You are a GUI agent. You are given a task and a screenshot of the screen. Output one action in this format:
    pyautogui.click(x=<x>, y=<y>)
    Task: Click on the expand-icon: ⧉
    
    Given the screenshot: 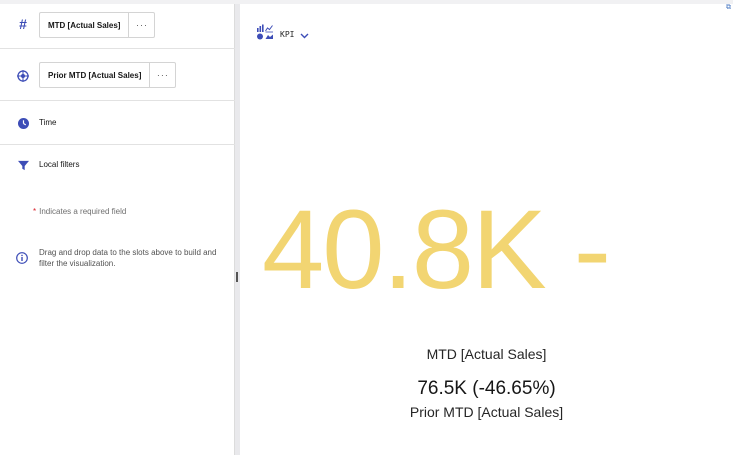 What is the action you would take?
    pyautogui.click(x=728, y=8)
    